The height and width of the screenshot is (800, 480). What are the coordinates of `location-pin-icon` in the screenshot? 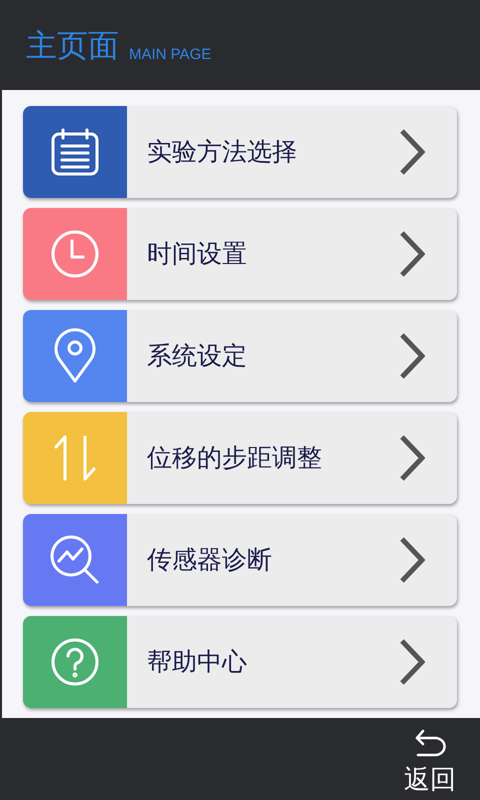 It's located at (75, 356).